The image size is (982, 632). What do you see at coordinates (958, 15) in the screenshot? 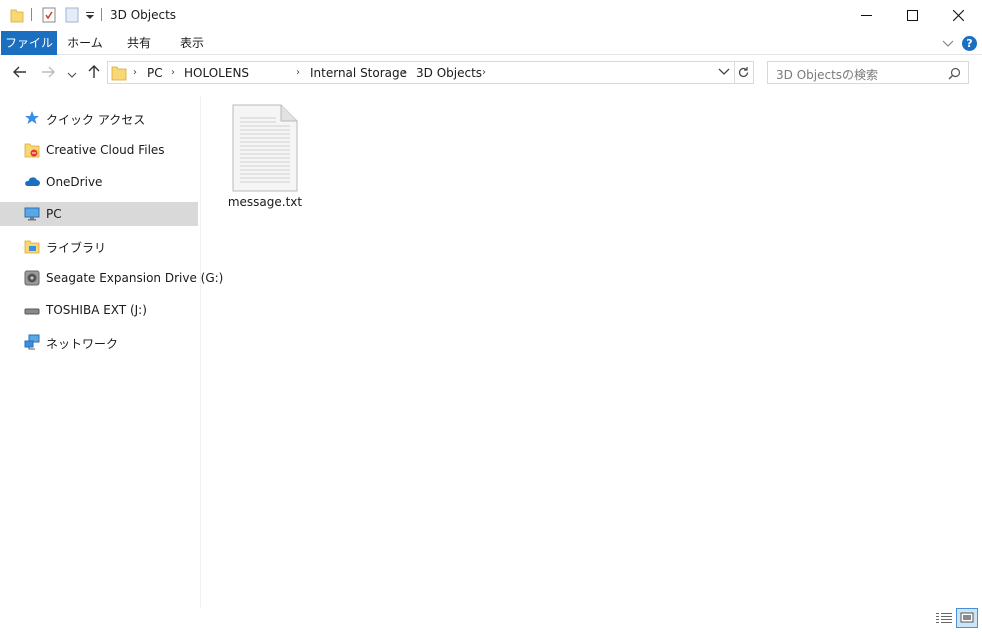
I see `close-button` at bounding box center [958, 15].